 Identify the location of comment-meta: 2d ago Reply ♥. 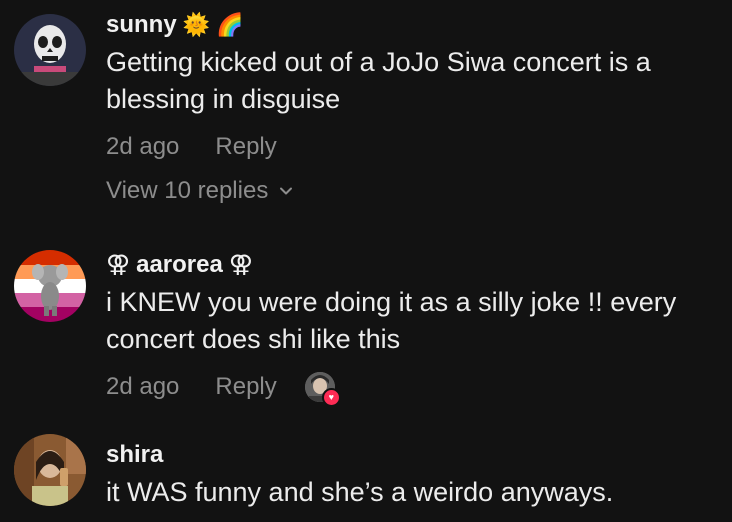
(414, 389).